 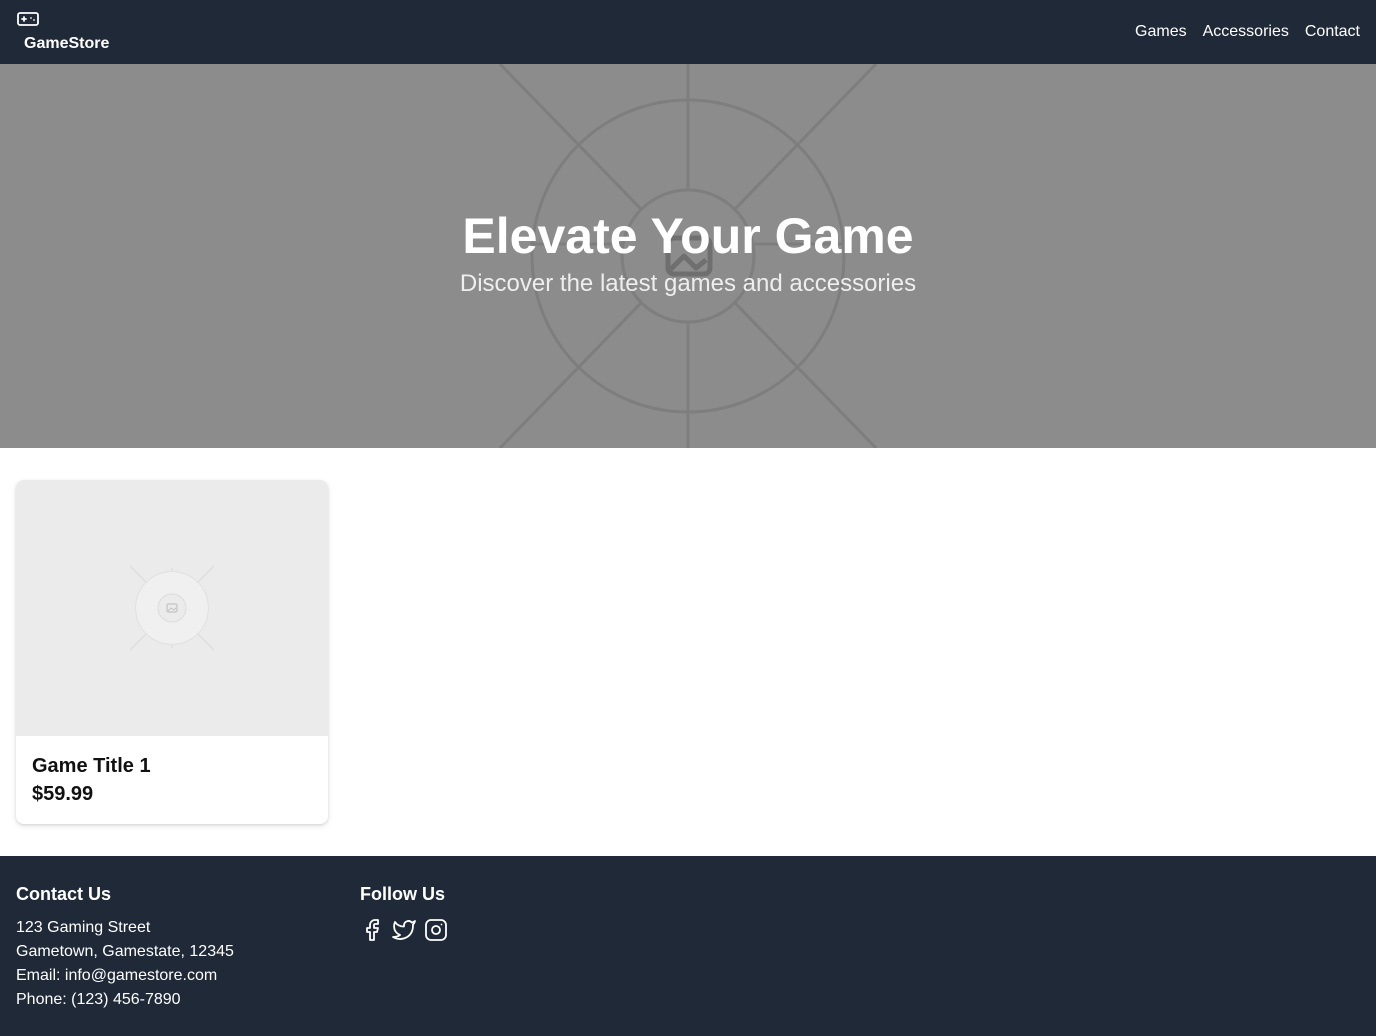 I want to click on twitter-link, so click(x=404, y=930).